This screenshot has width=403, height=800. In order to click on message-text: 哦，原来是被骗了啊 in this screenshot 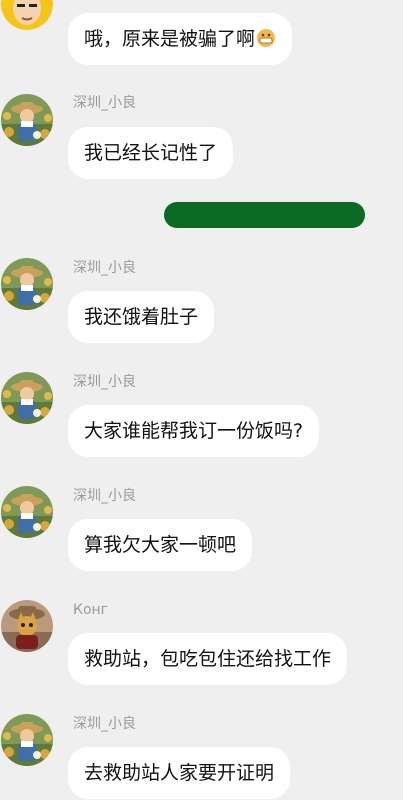, I will do `click(170, 39)`.